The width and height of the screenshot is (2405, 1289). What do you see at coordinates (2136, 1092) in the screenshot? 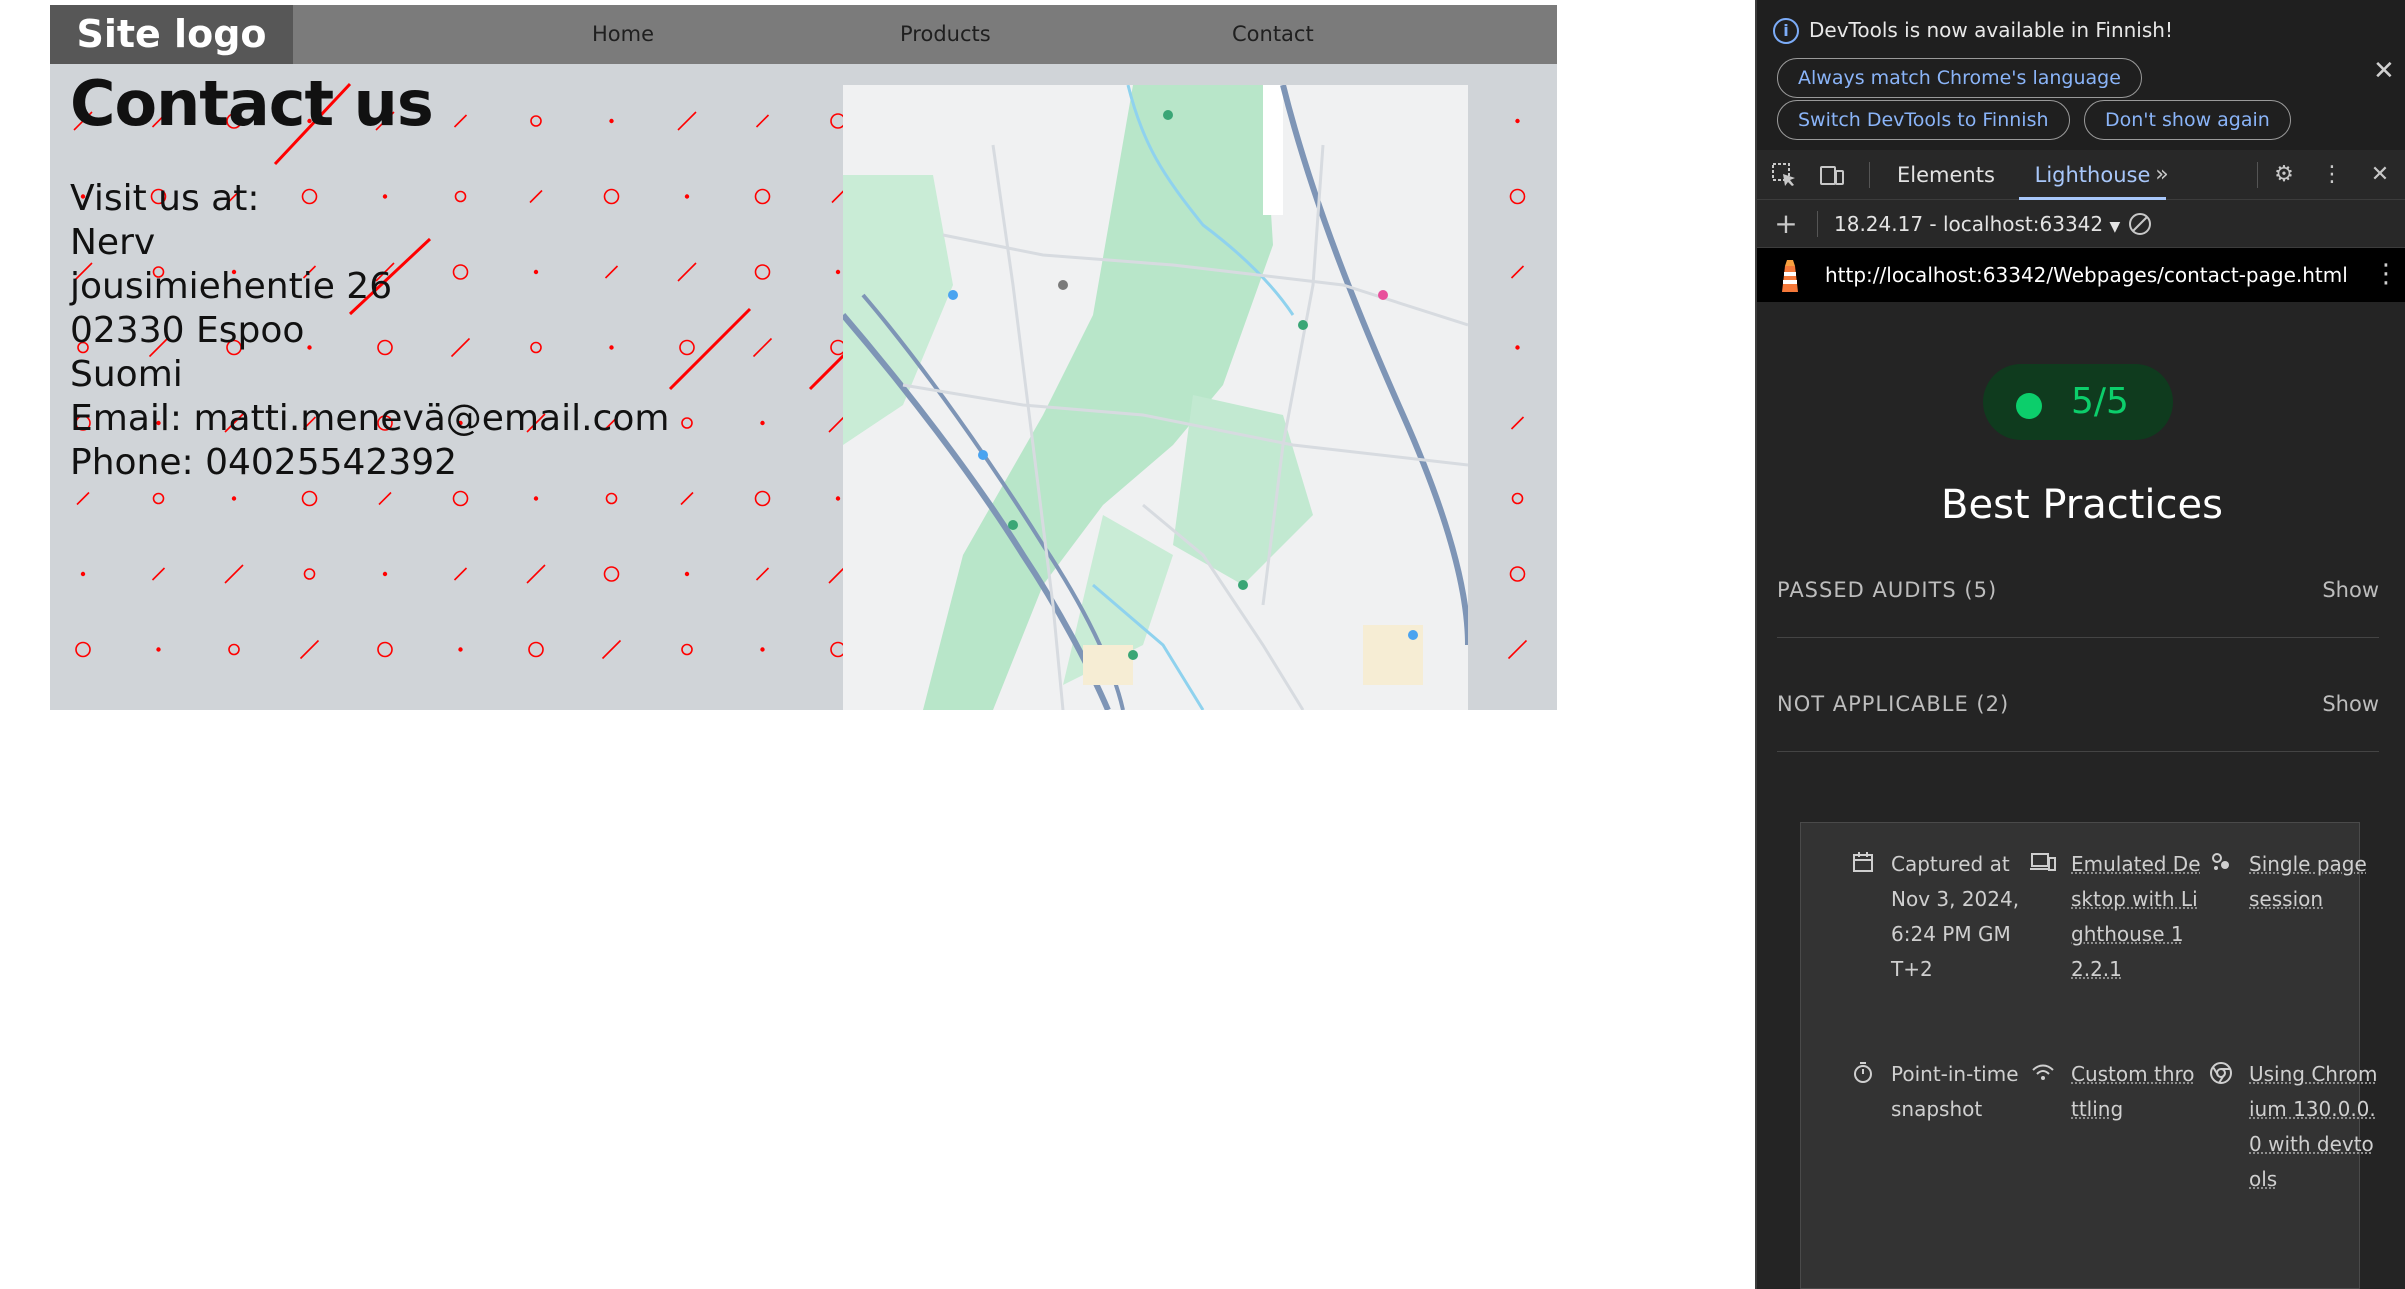
I see `meta-throttling-link: Custom throttling` at bounding box center [2136, 1092].